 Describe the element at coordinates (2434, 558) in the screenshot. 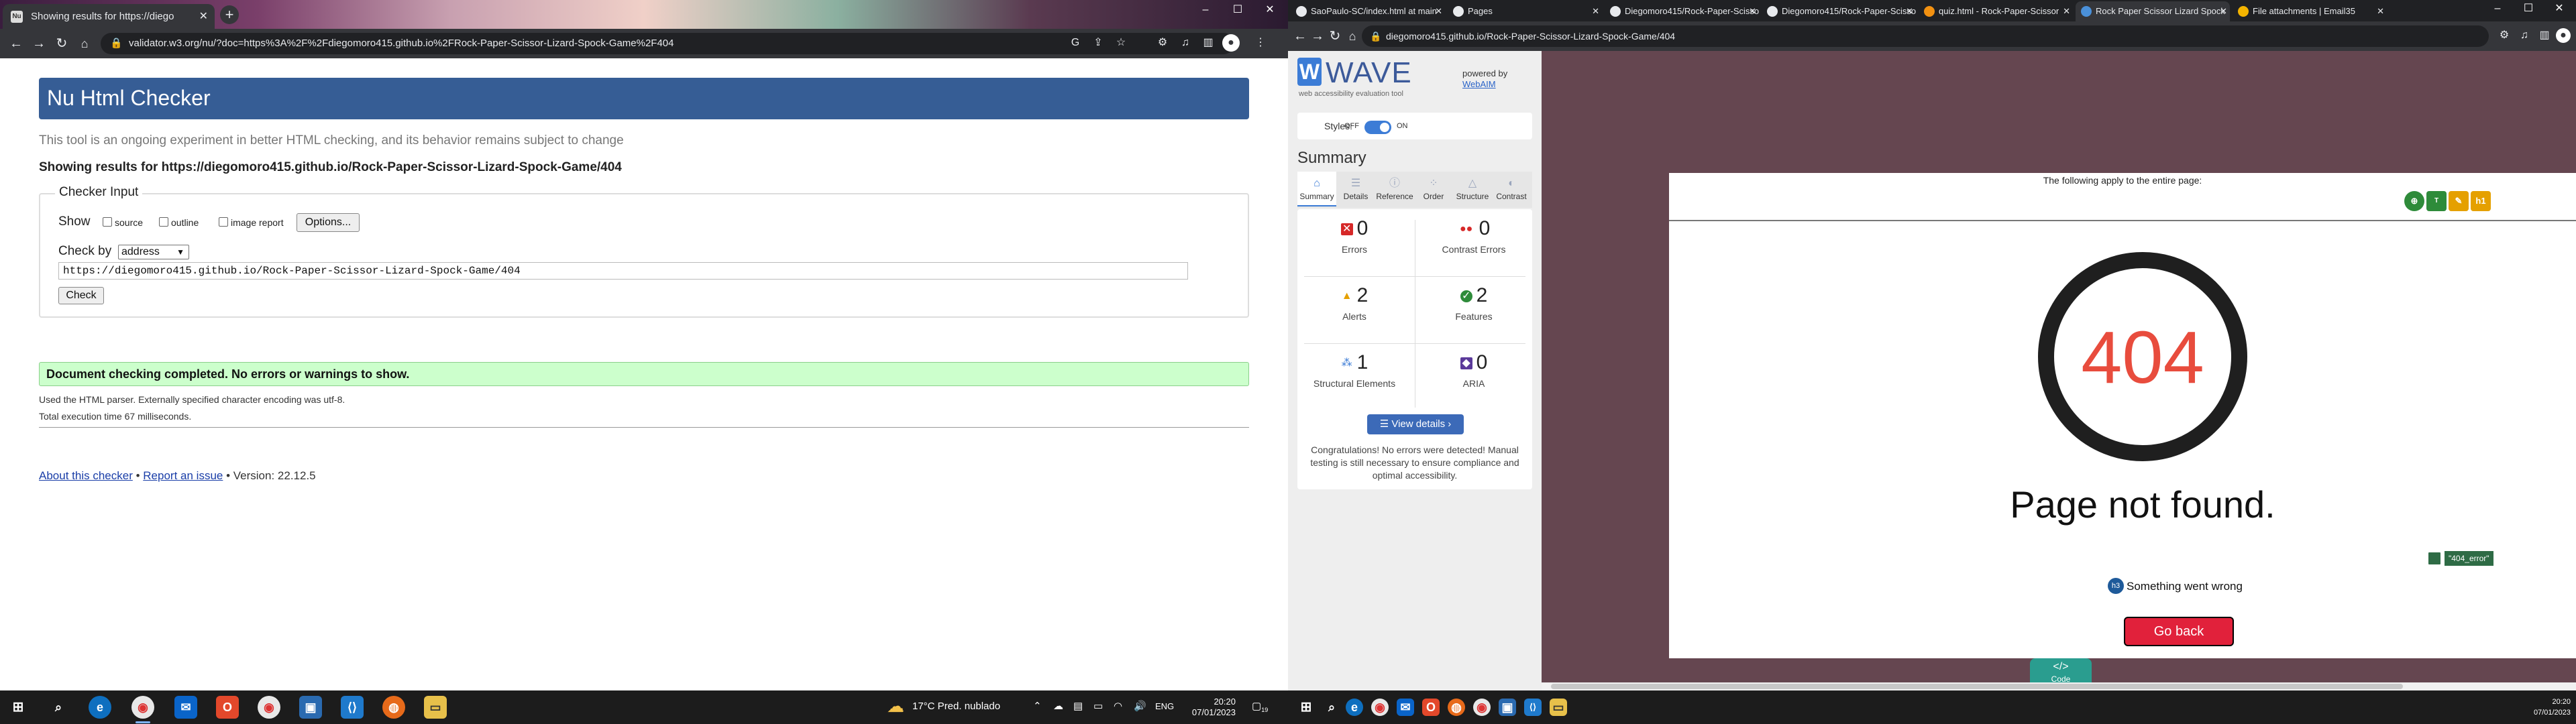

I see `alt-feature-icon` at that location.